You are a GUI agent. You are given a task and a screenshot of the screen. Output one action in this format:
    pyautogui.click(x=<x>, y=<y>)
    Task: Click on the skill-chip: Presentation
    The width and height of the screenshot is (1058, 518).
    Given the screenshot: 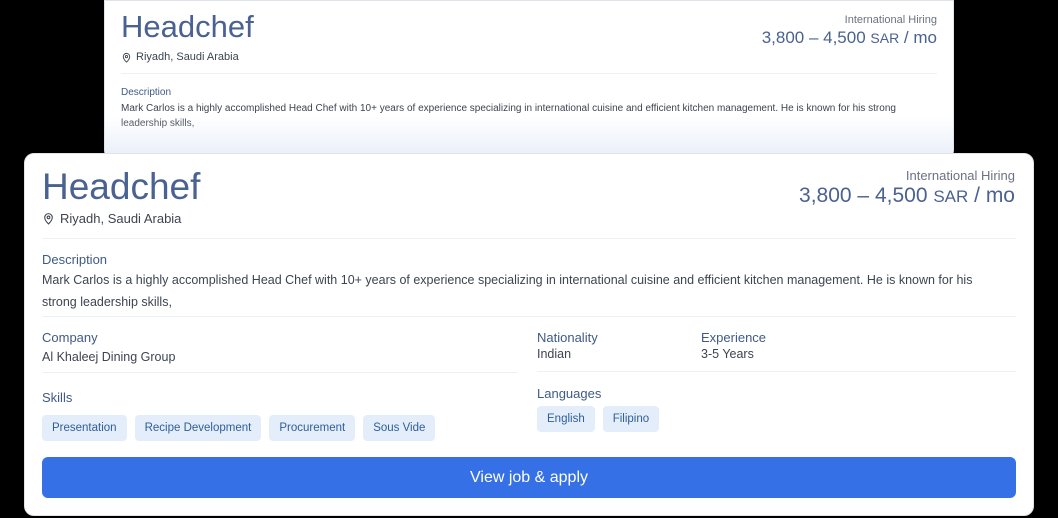 What is the action you would take?
    pyautogui.click(x=84, y=428)
    